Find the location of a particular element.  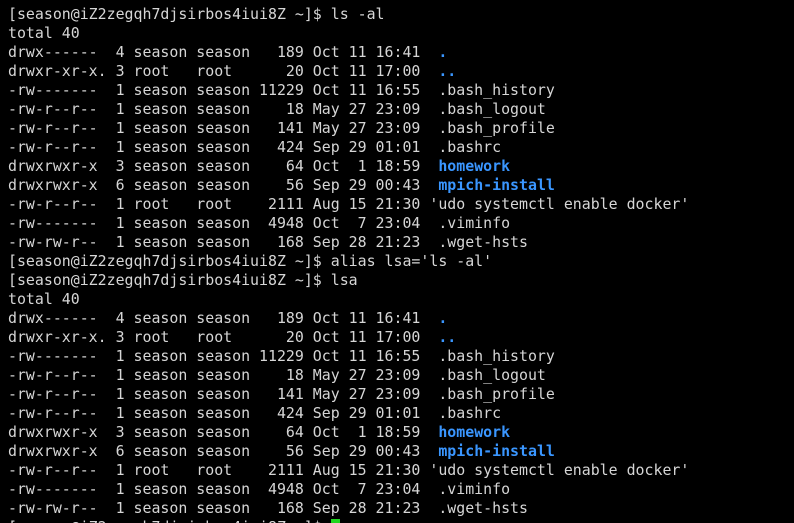

terminal-line-text: [season@iZ2zegqh7djsirbos4iui8Z ~]$ lsa is located at coordinates (183, 280).